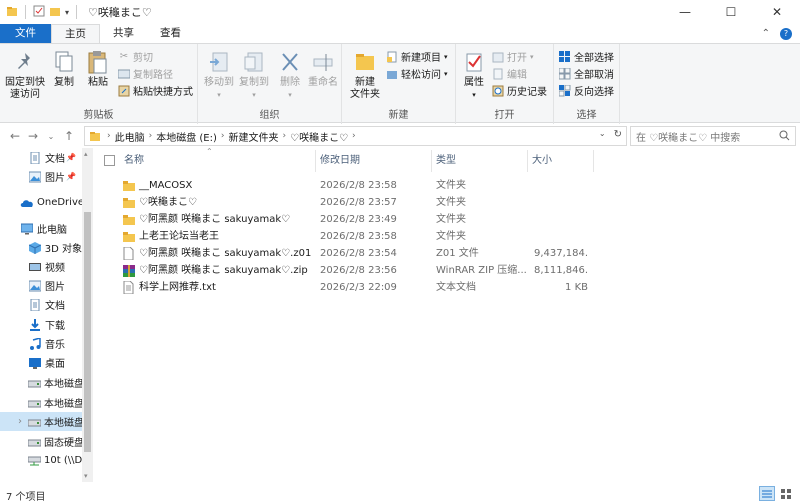  I want to click on file-row: ♡咲龝まこ♡ 2026/2/8 23:57 文件夹, so click(378, 202).